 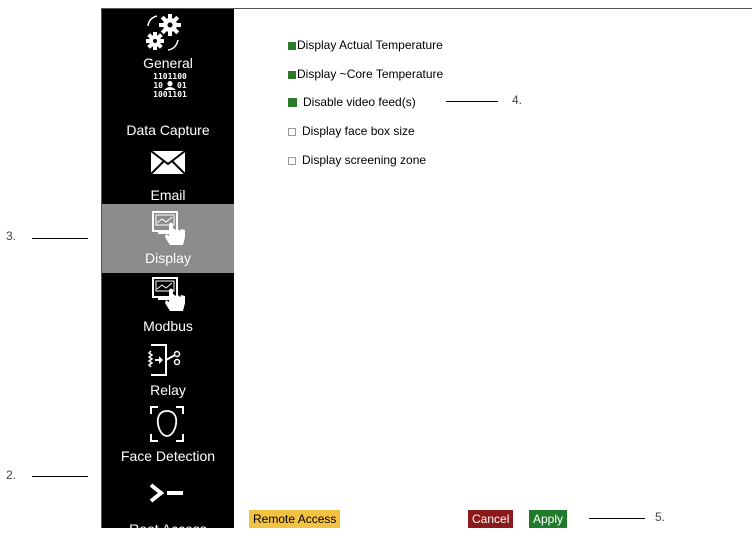 I want to click on sidebar-item-general: General, so click(x=168, y=40).